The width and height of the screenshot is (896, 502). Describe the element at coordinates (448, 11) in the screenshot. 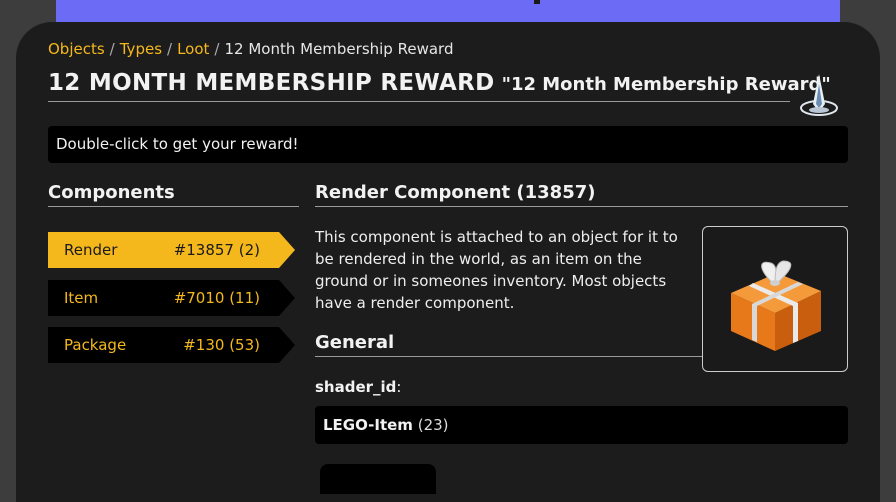

I see `top-banner` at that location.